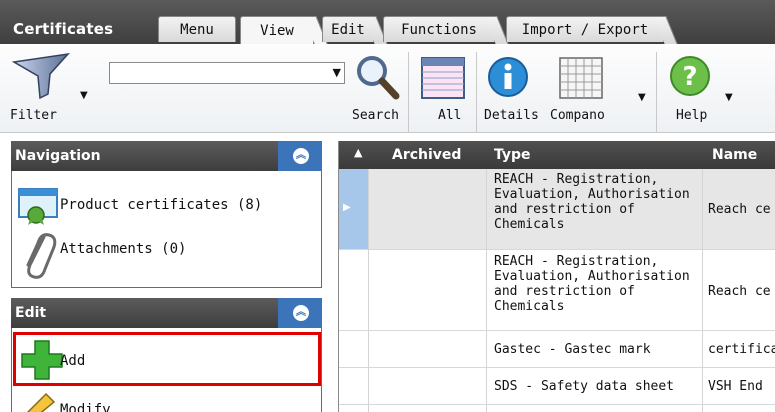 This screenshot has height=412, width=775. I want to click on tab-functions: Functions, so click(446, 30).